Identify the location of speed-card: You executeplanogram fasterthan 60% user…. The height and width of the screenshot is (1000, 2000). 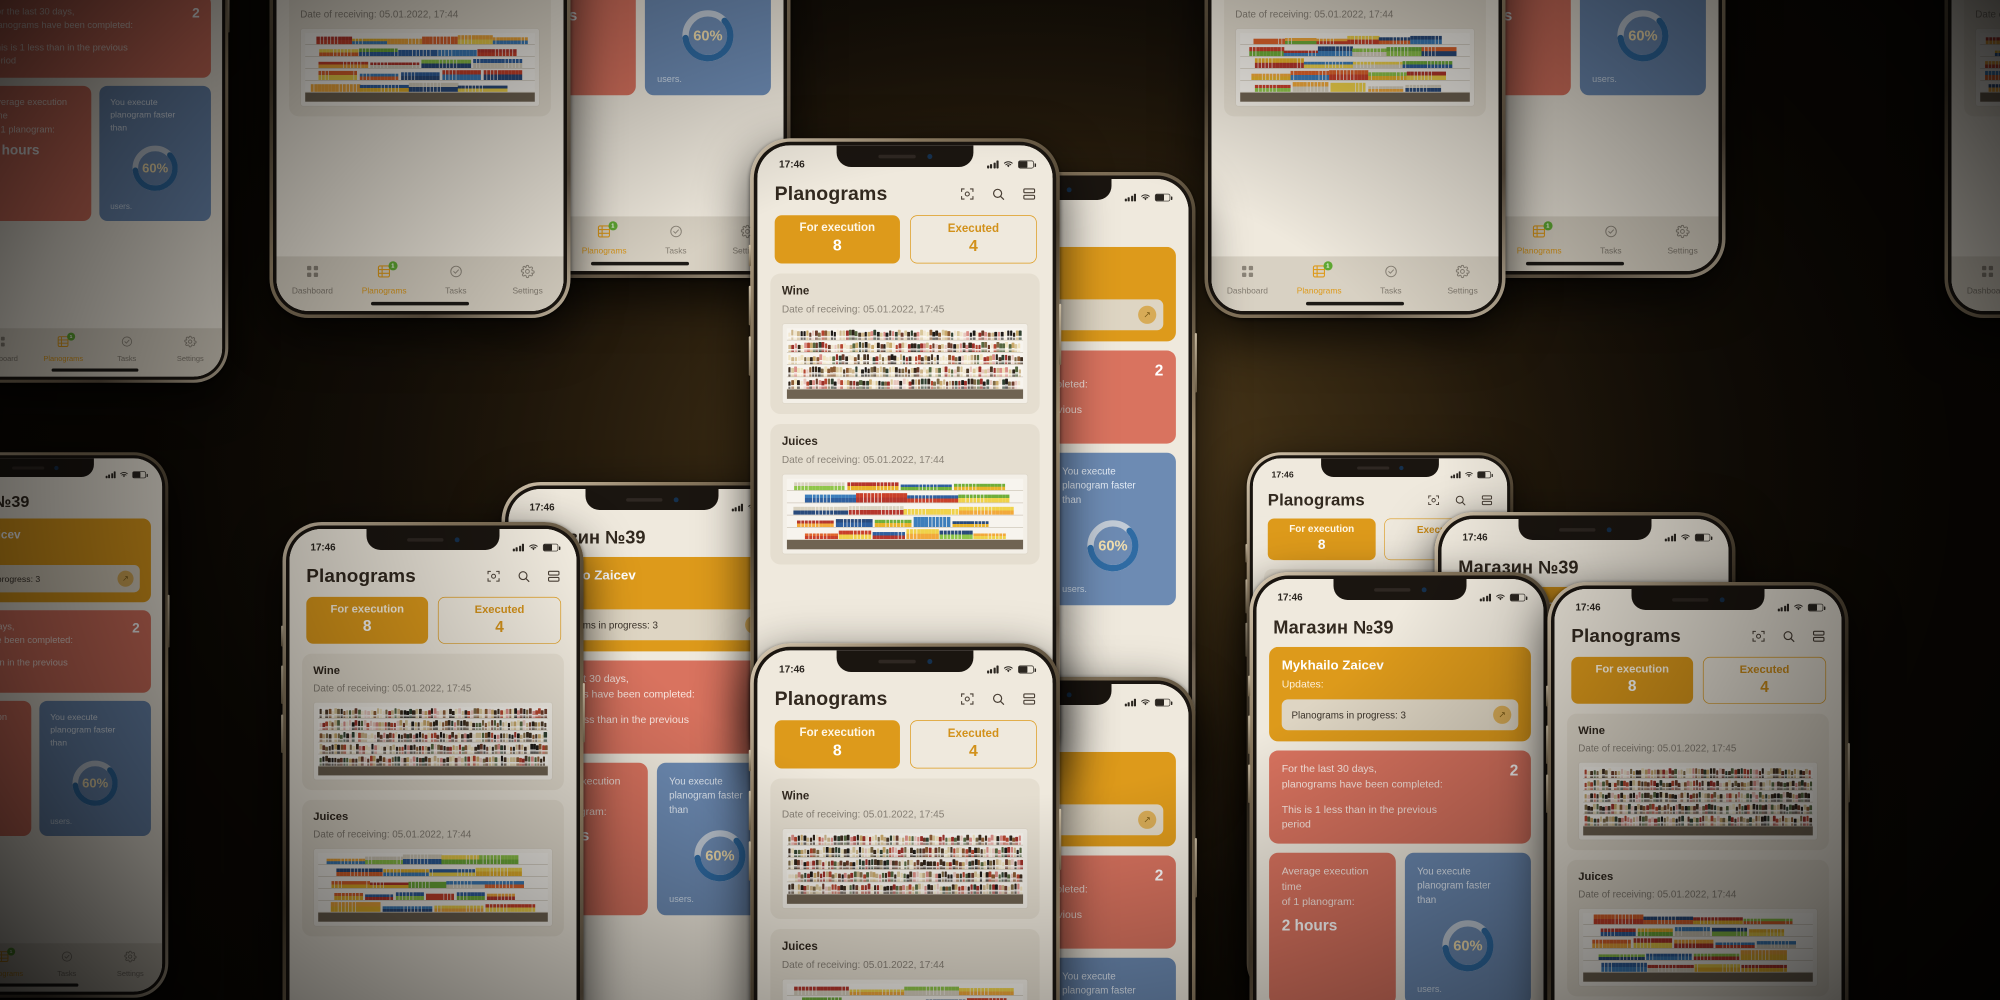
(1467, 926).